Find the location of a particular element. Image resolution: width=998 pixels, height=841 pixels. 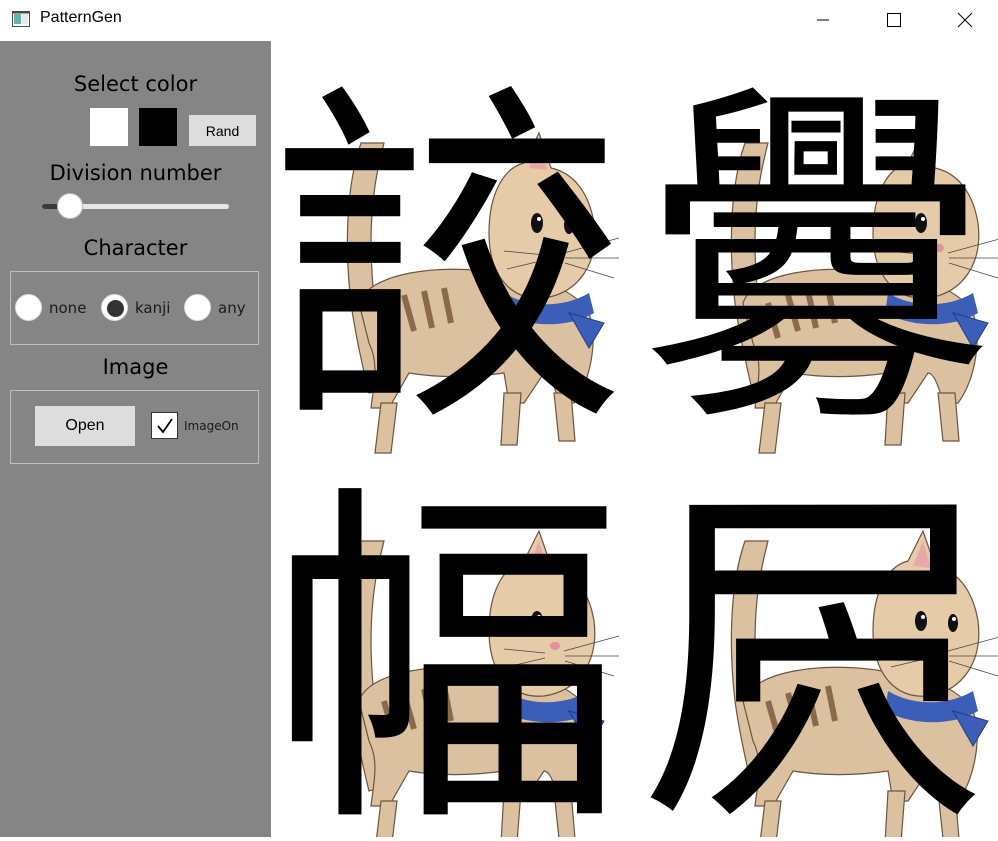

radio-any-label: any is located at coordinates (232, 308).